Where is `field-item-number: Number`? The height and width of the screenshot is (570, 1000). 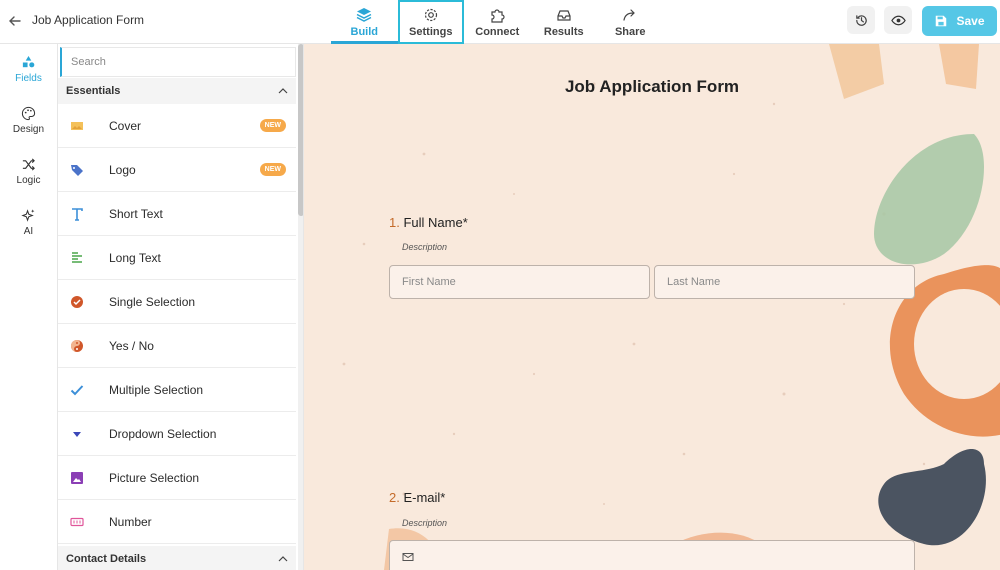 field-item-number: Number is located at coordinates (177, 522).